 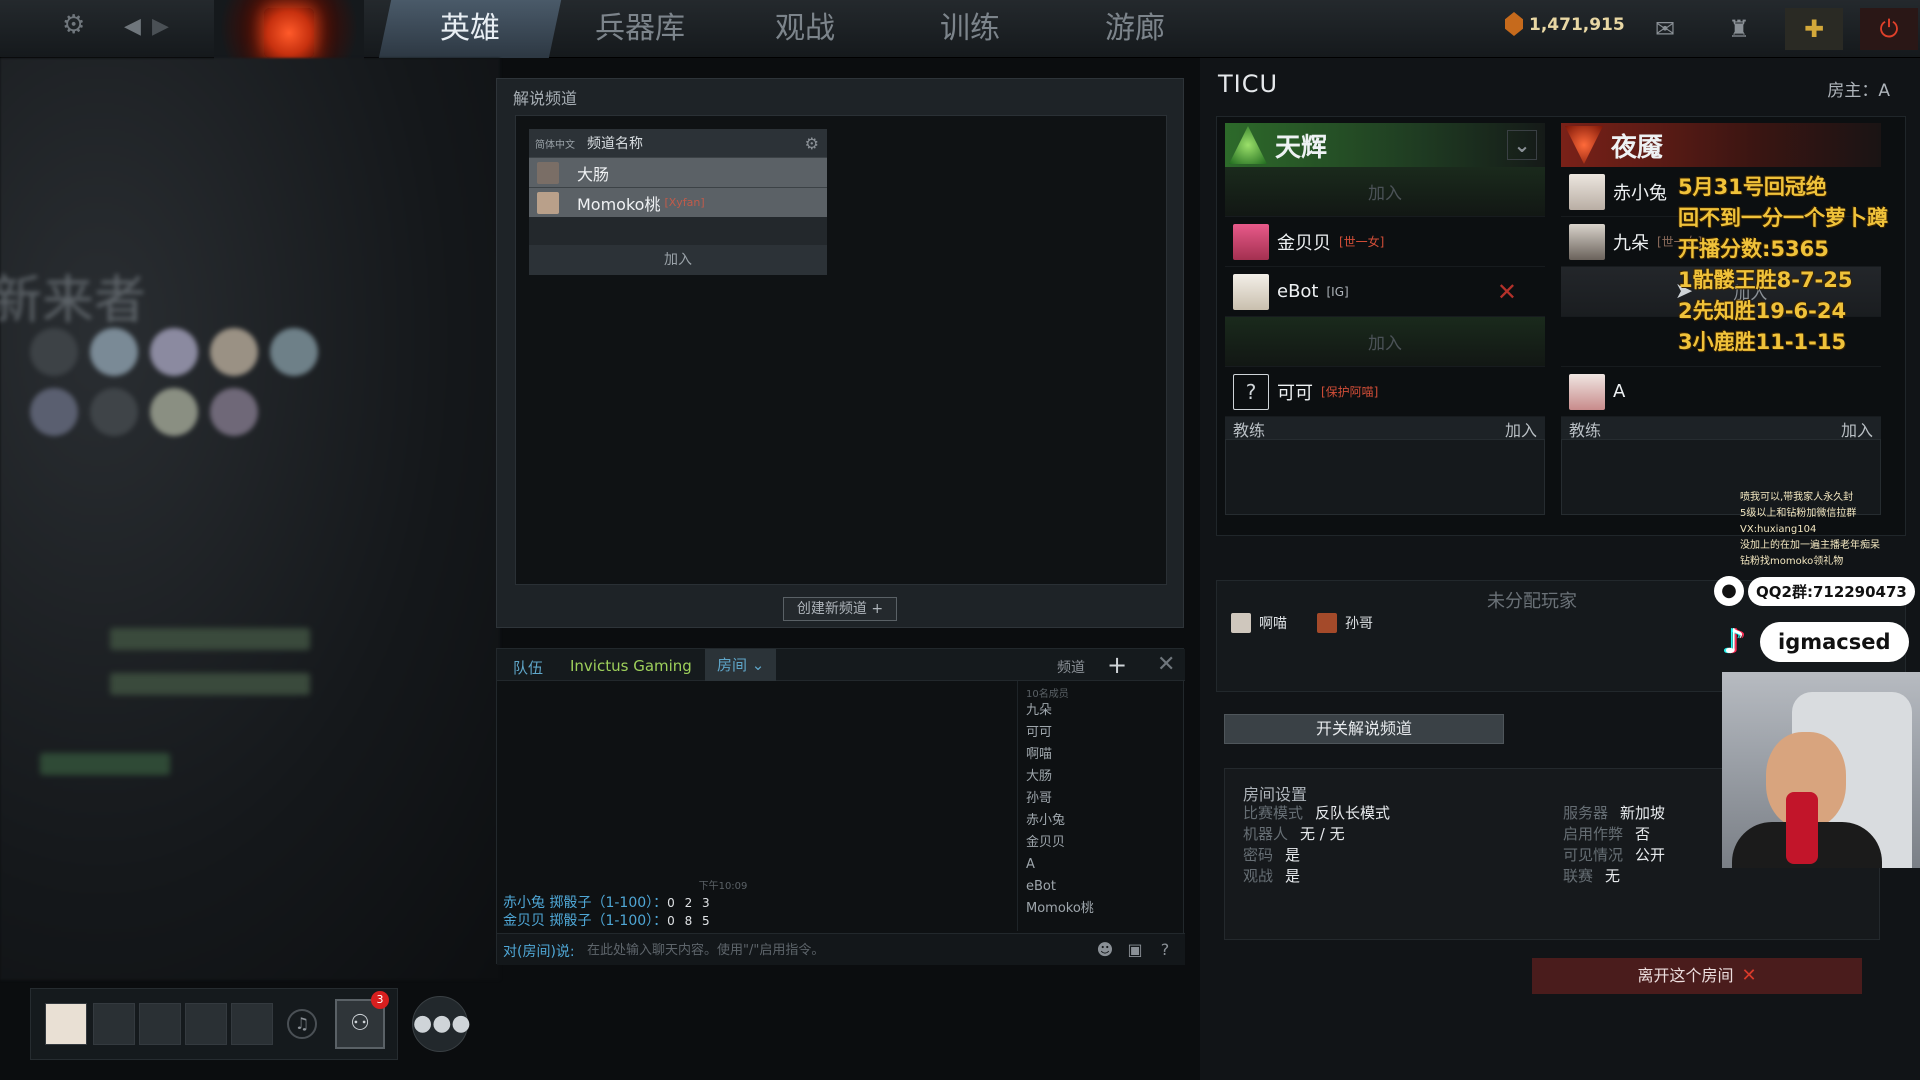 What do you see at coordinates (1105, 821) in the screenshot?
I see `member-item: 赤小兔` at bounding box center [1105, 821].